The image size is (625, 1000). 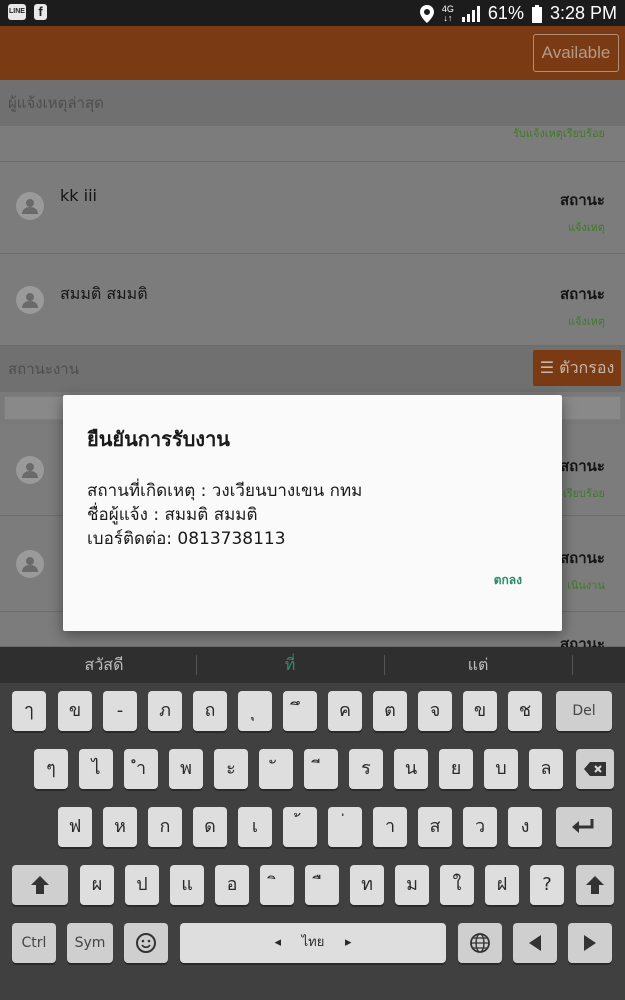 I want to click on arrow-right-icon, so click(x=590, y=943).